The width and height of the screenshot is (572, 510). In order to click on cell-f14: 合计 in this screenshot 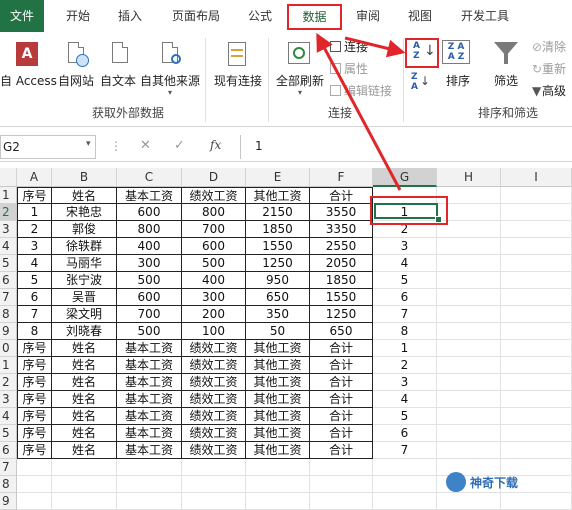, I will do `click(341, 416)`.